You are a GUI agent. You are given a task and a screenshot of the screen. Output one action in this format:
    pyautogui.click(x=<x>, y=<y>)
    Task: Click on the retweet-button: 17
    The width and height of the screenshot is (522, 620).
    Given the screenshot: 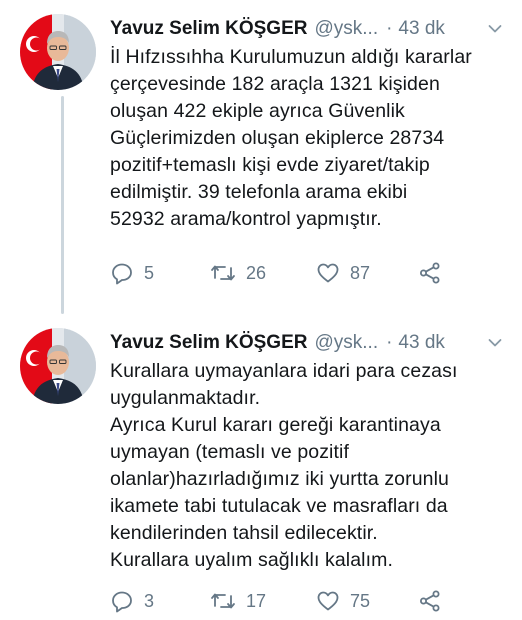 What is the action you would take?
    pyautogui.click(x=238, y=601)
    